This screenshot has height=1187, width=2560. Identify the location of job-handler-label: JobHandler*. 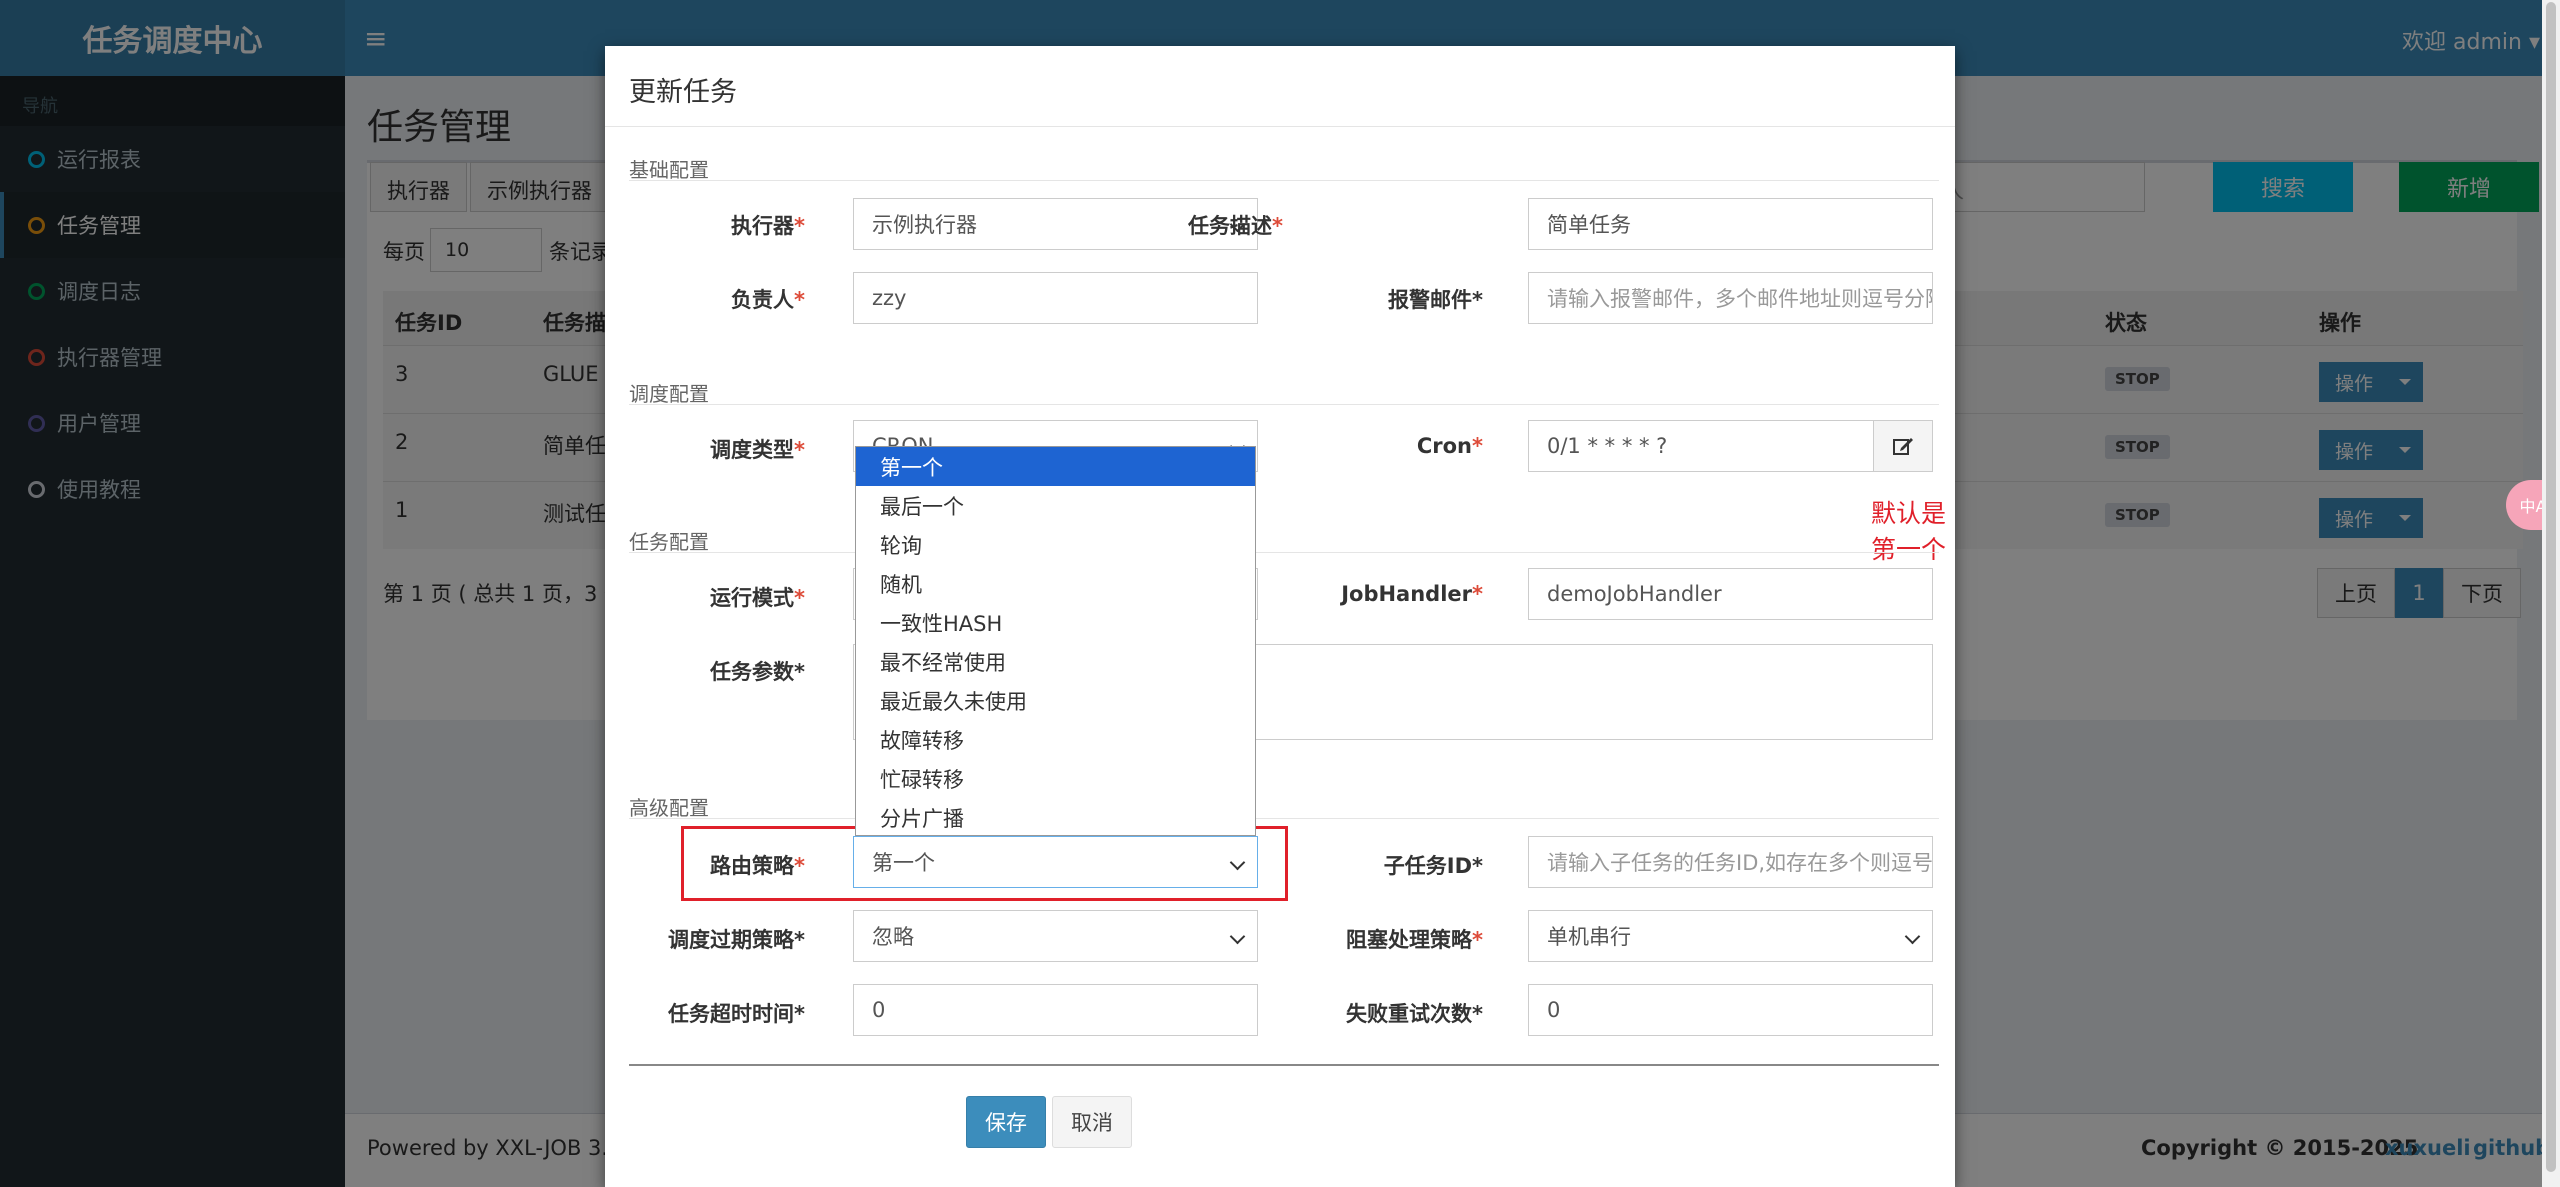
(1412, 594).